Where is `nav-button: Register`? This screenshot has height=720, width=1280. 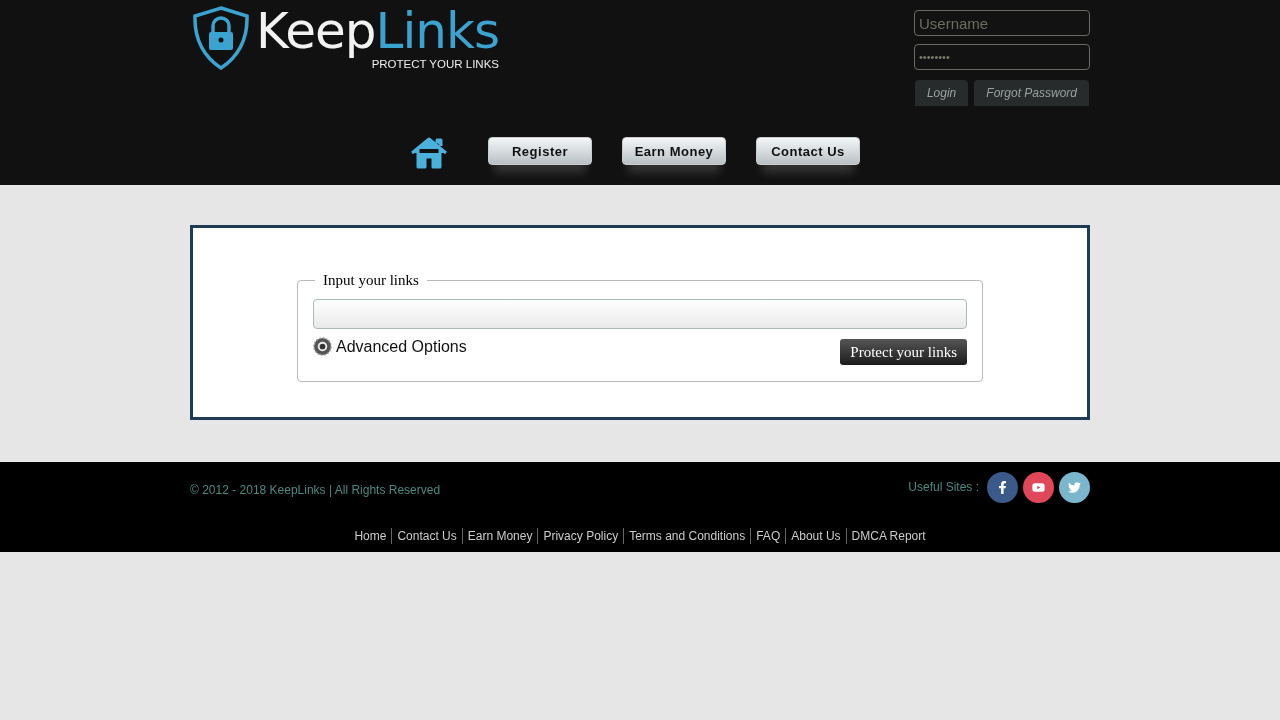
nav-button: Register is located at coordinates (540, 151).